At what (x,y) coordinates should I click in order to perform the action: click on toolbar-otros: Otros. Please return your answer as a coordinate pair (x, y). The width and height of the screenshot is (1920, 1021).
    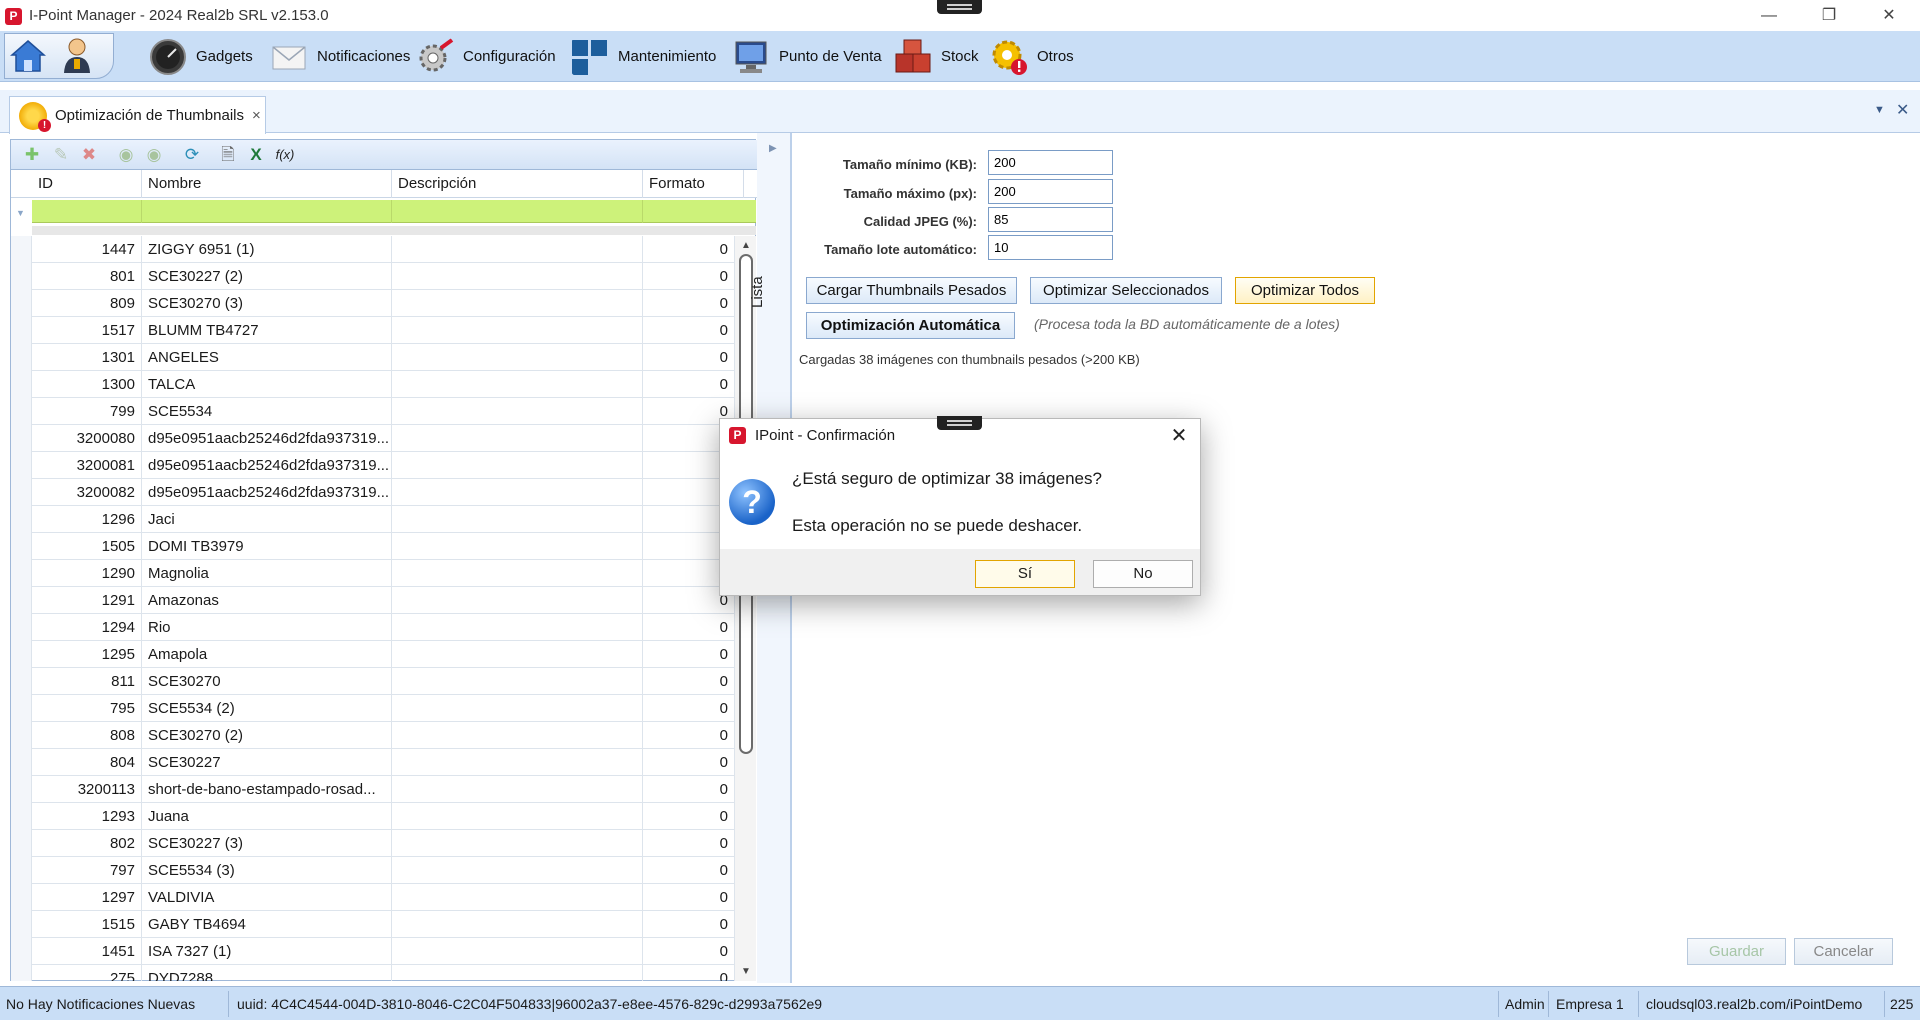
    Looking at the image, I should click on (1032, 56).